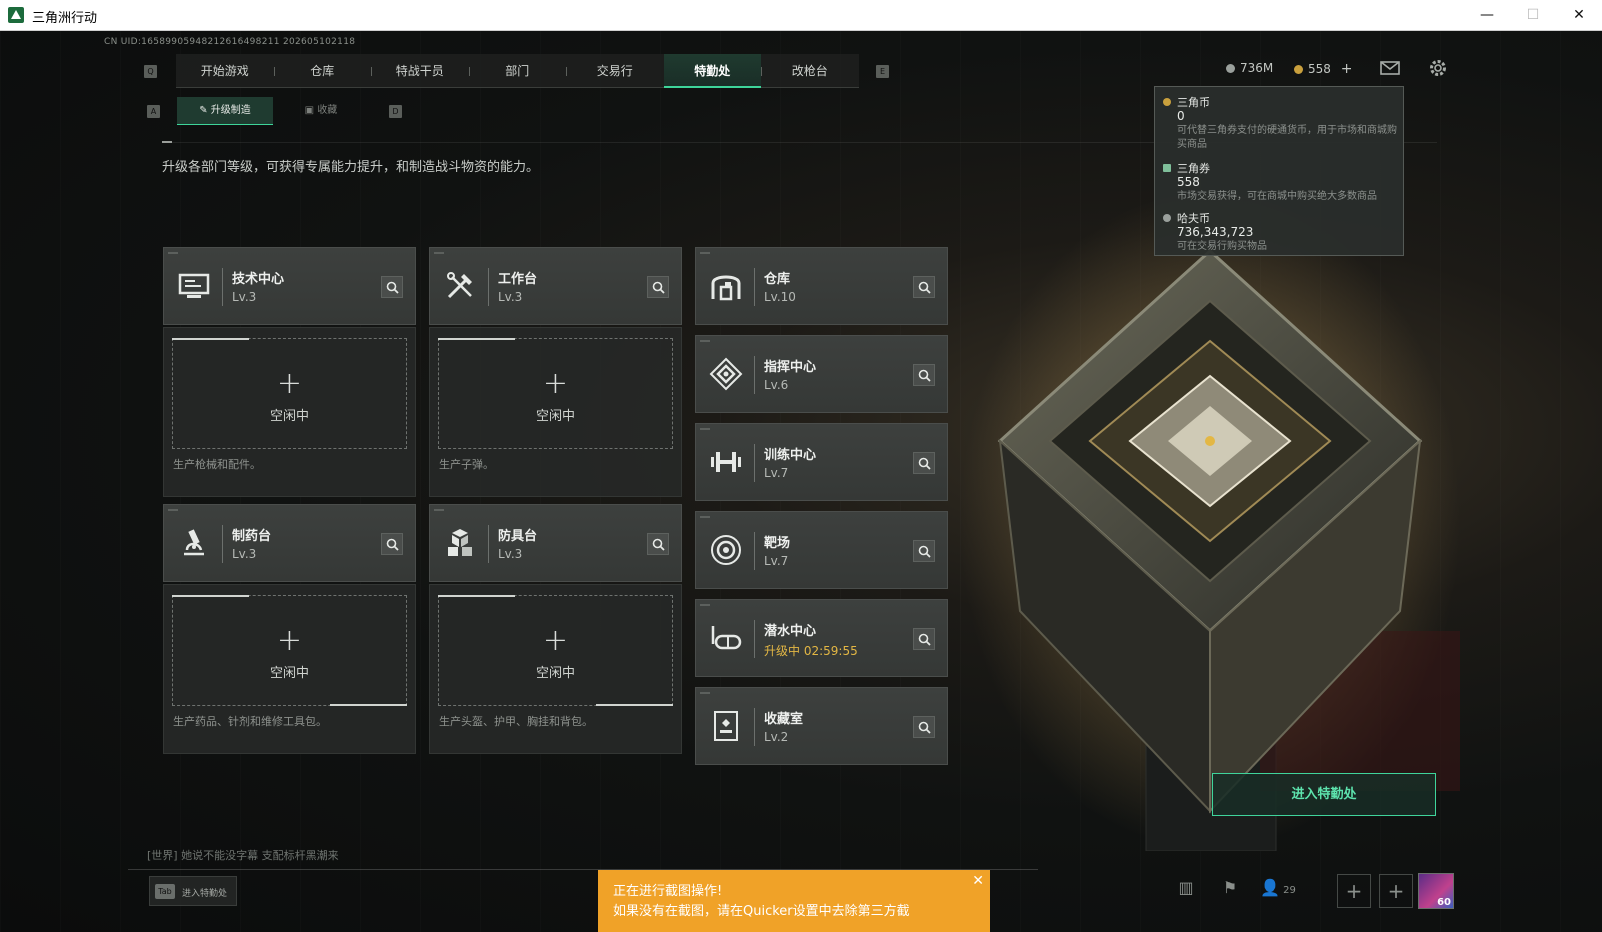 The width and height of the screenshot is (1602, 932). Describe the element at coordinates (1347, 69) in the screenshot. I see `add-ticket-button: +` at that location.